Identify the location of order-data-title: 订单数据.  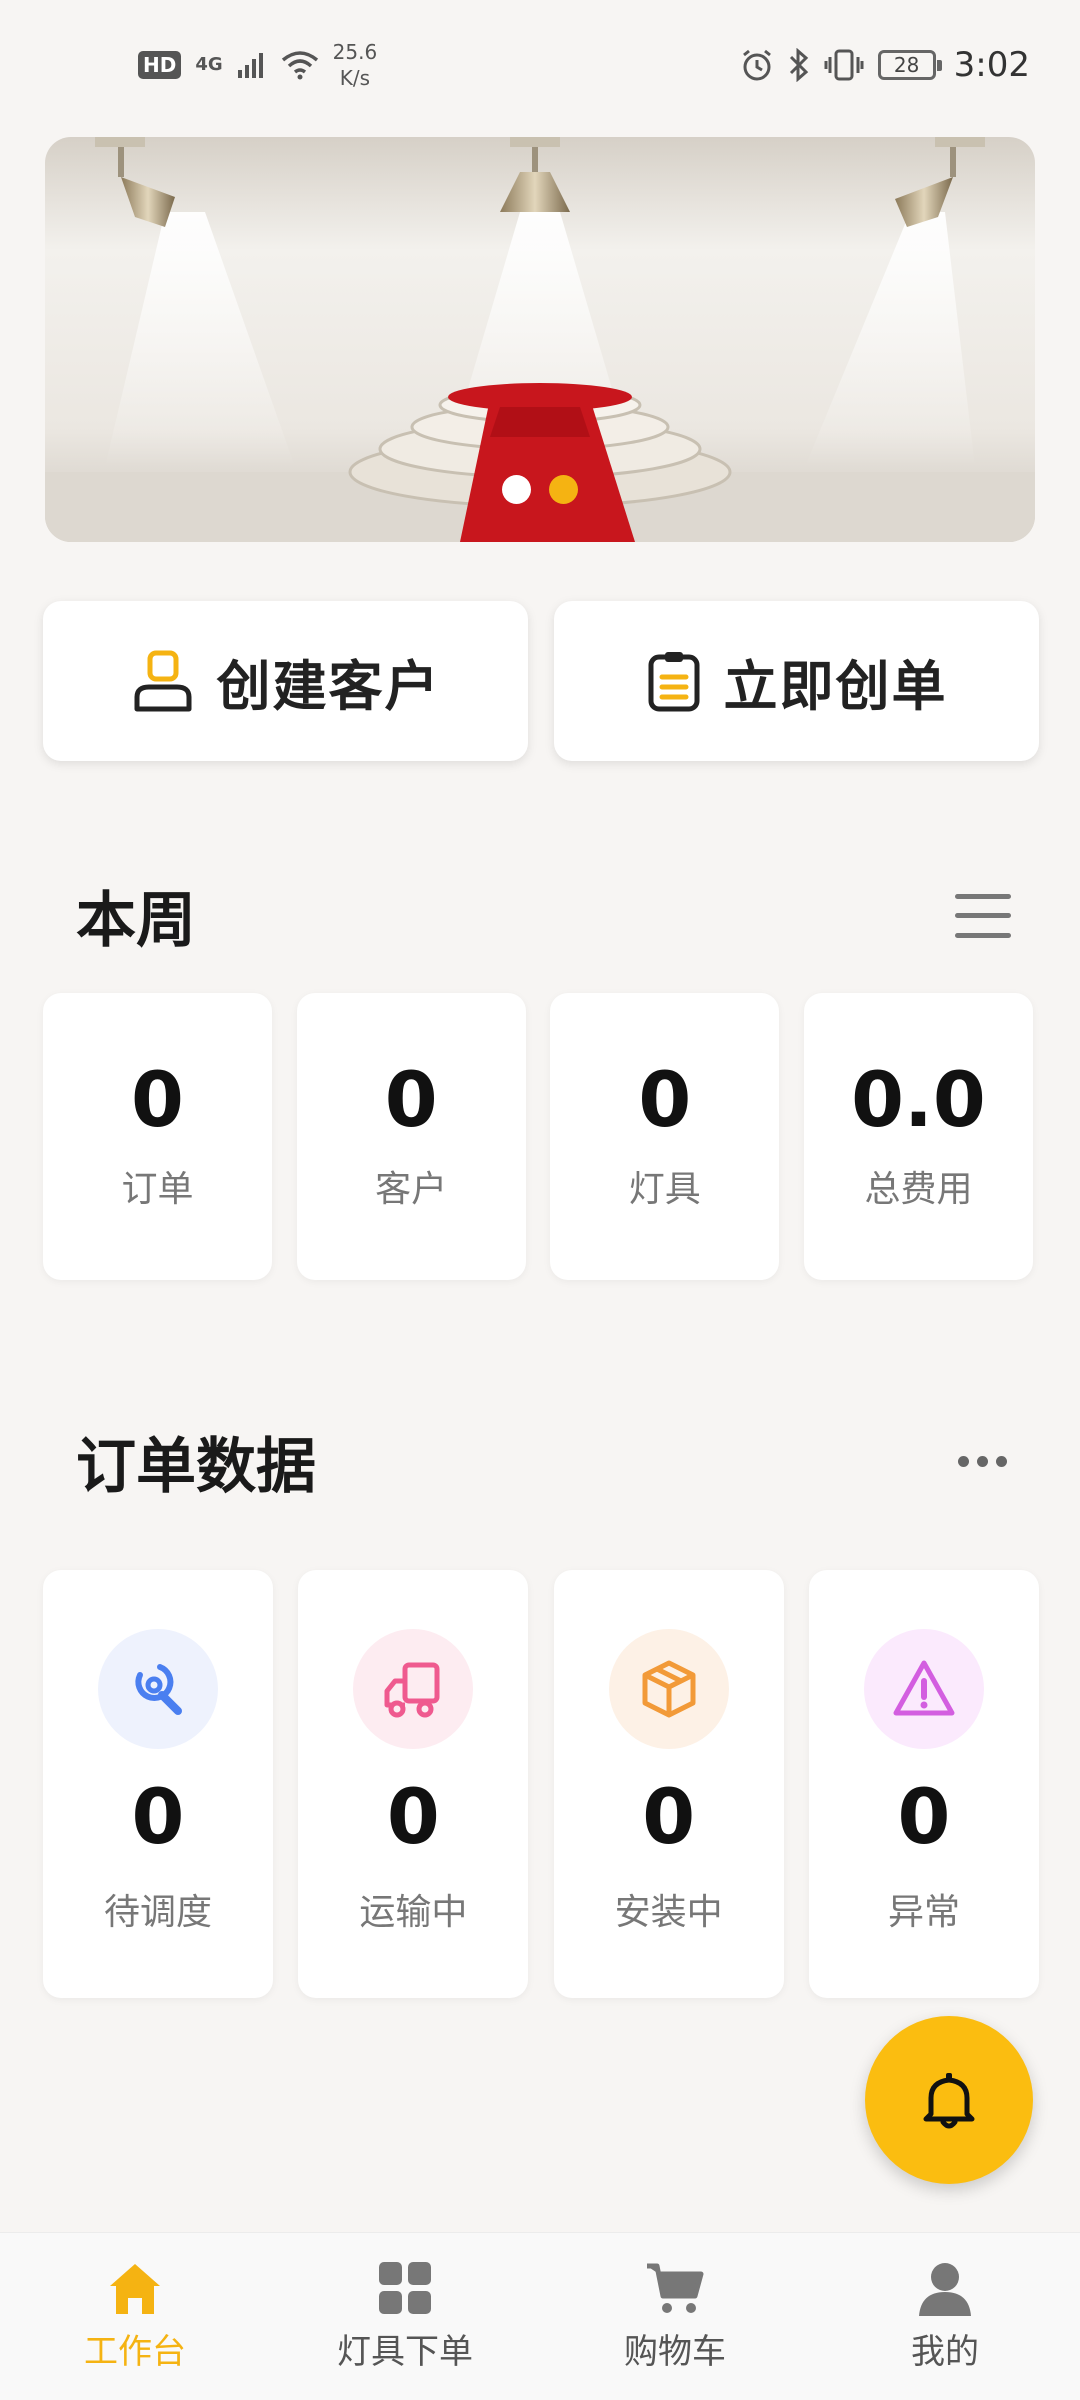
(196, 1467).